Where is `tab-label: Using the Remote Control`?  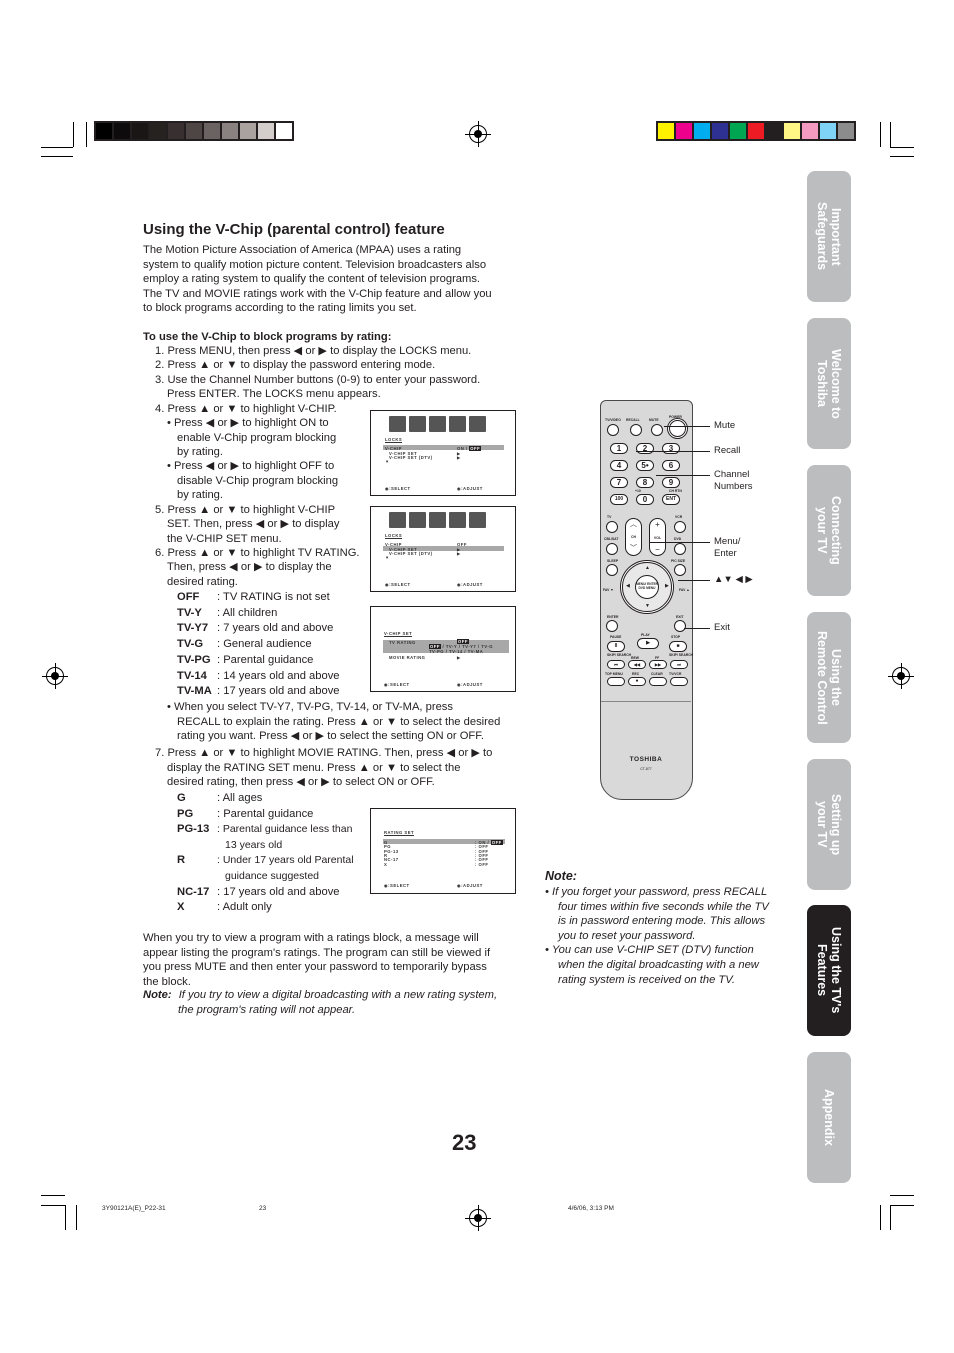 tab-label: Using the Remote Control is located at coordinates (829, 677).